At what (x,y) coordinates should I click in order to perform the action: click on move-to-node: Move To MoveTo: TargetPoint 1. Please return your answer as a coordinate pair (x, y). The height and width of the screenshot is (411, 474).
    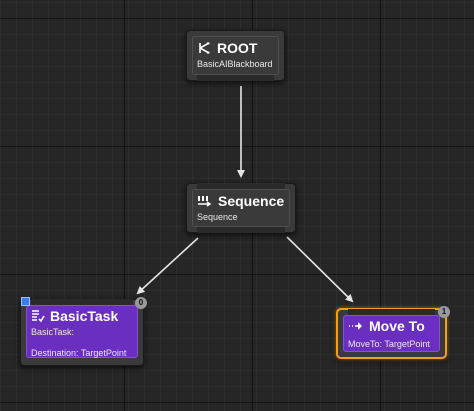
    Looking at the image, I should click on (393, 332).